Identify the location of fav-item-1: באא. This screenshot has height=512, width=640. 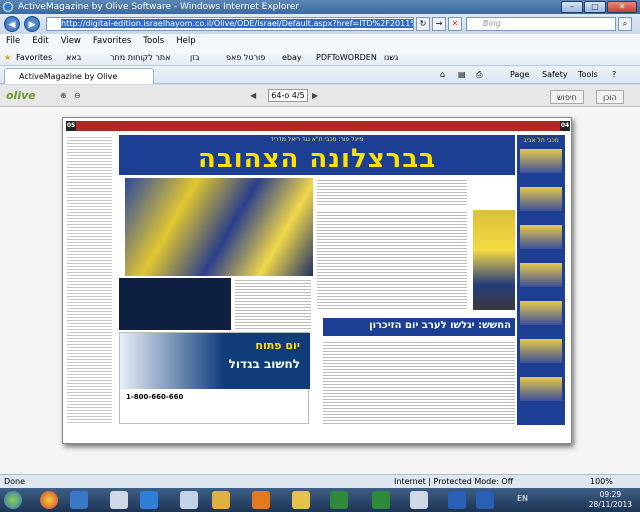
(73, 57).